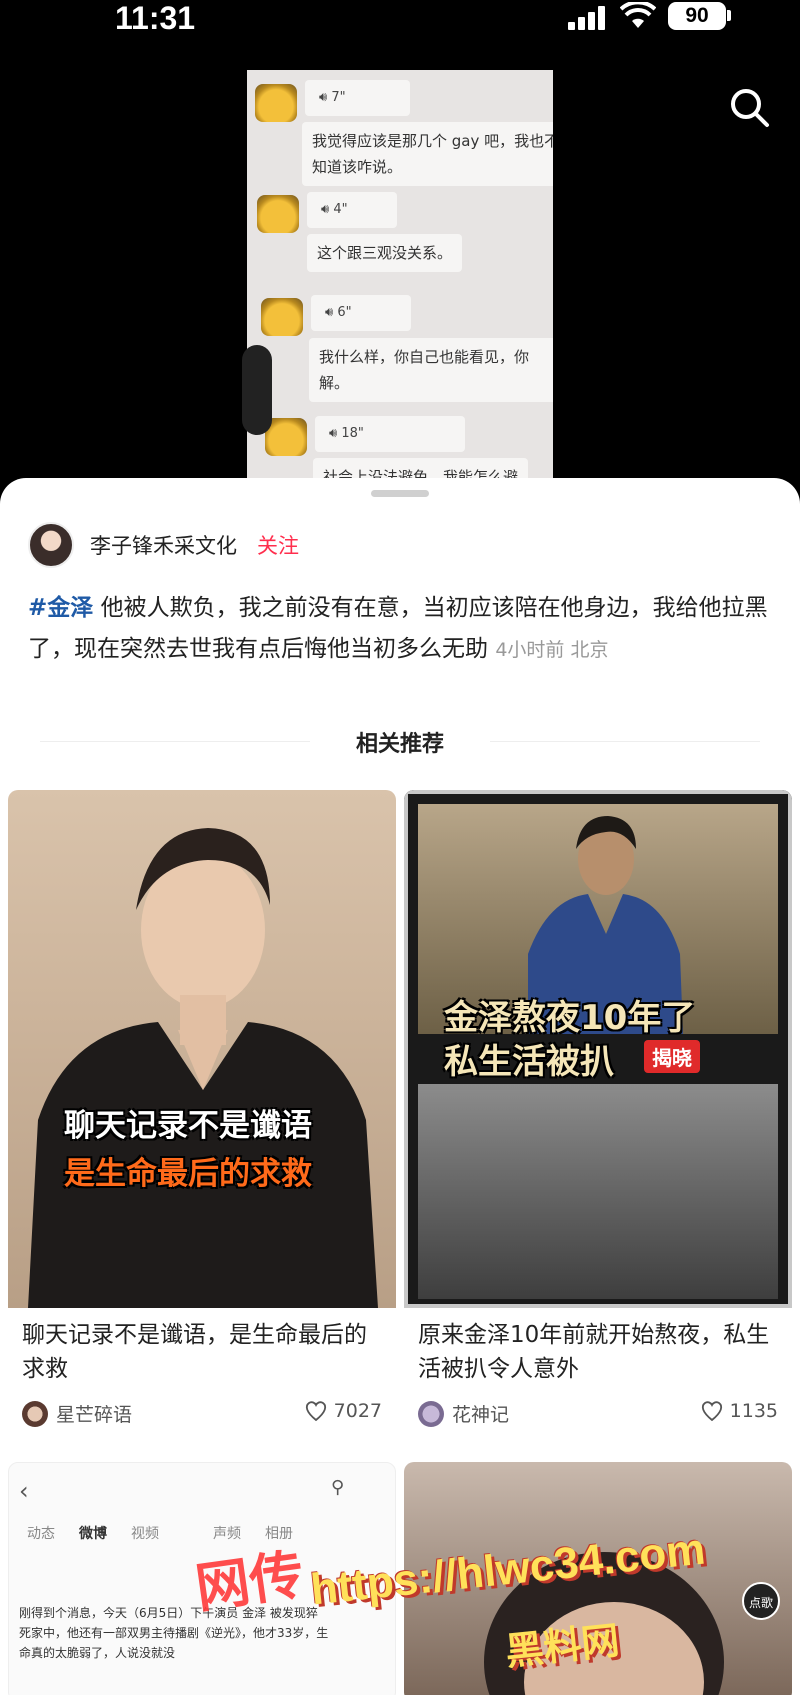 This screenshot has width=800, height=1695. I want to click on voice-message: 🔊︎ 6", so click(361, 313).